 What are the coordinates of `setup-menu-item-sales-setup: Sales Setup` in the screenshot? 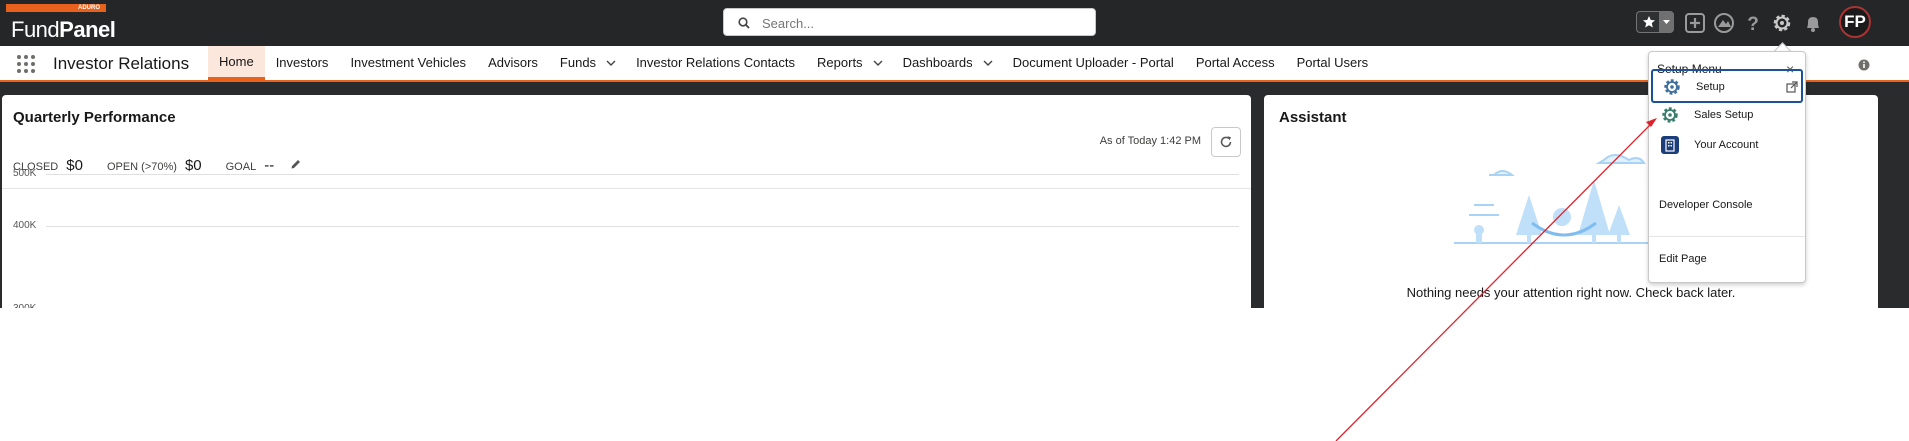 It's located at (1727, 116).